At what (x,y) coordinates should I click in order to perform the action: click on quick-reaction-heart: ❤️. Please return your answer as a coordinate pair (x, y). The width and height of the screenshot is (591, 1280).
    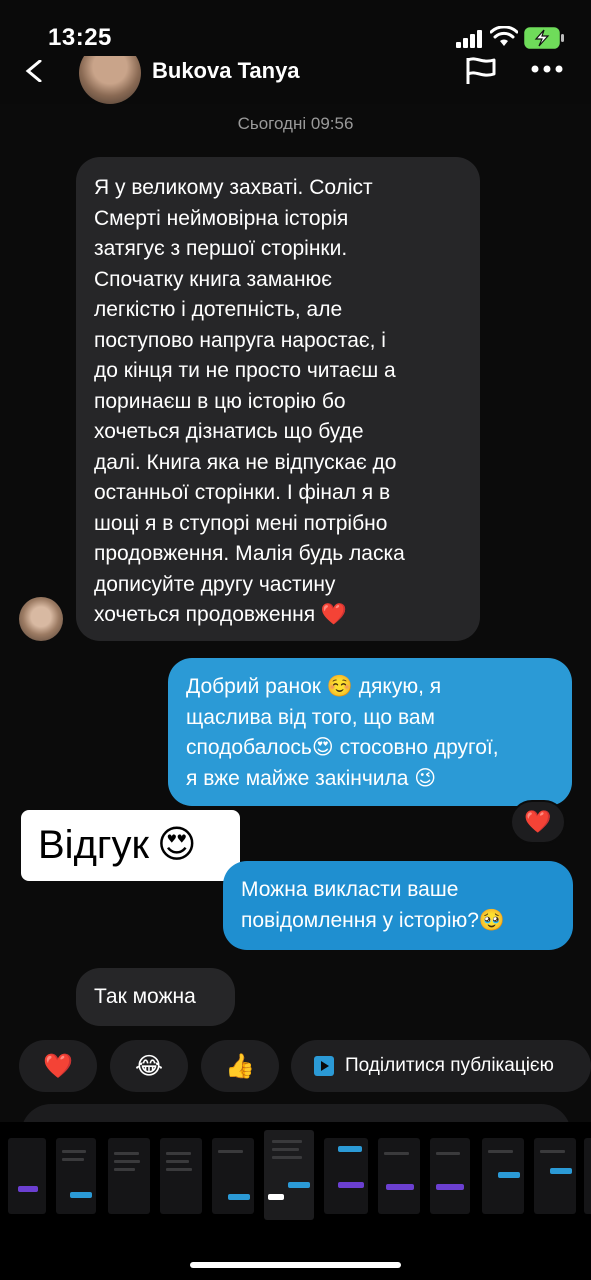
    Looking at the image, I should click on (58, 1066).